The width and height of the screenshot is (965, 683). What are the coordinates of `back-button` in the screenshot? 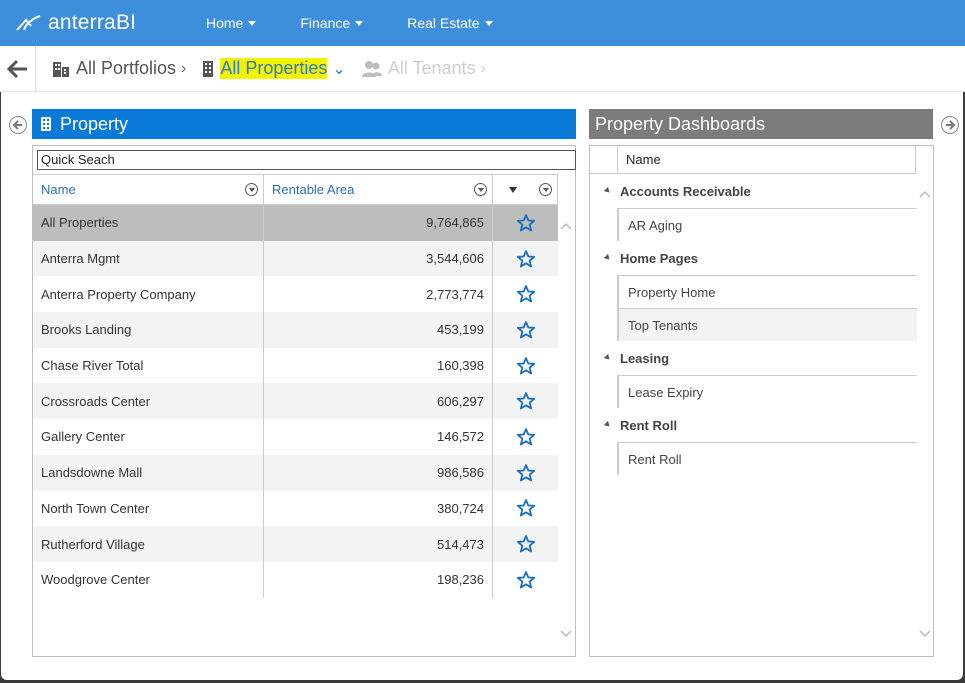 It's located at (18, 68).